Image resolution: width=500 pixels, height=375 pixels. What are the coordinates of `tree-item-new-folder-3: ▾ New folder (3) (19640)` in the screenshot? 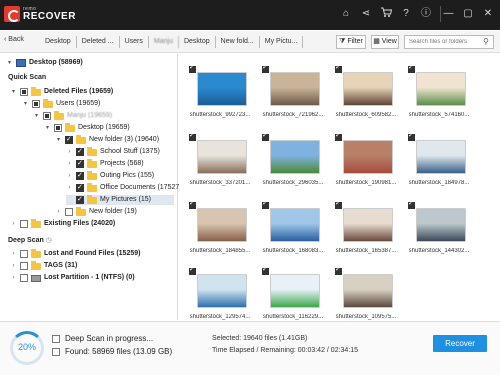 It's located at (107, 139).